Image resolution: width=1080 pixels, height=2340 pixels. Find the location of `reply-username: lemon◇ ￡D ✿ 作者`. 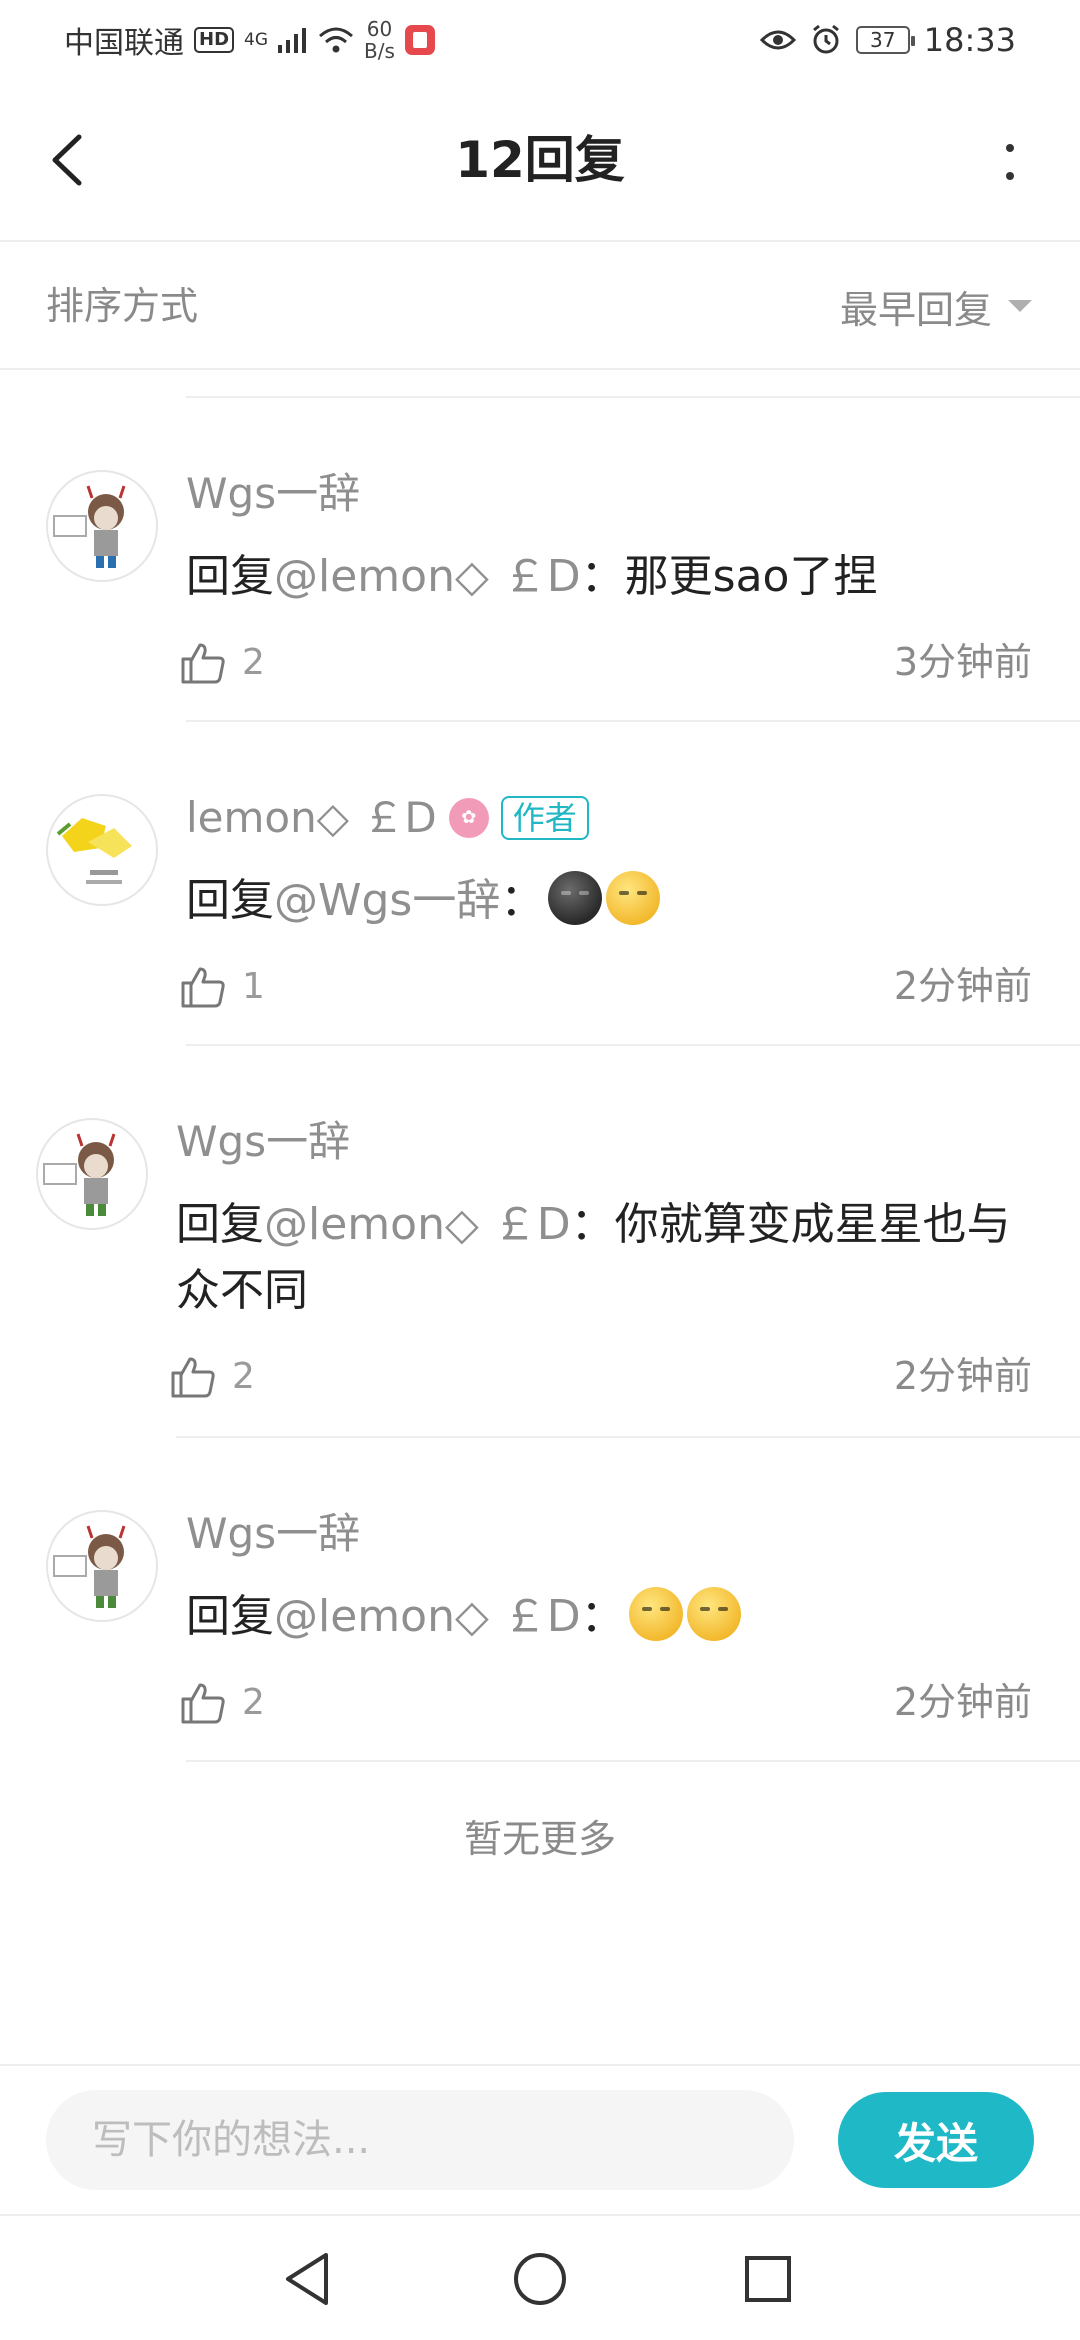

reply-username: lemon◇ ￡D ✿ 作者 is located at coordinates (387, 818).